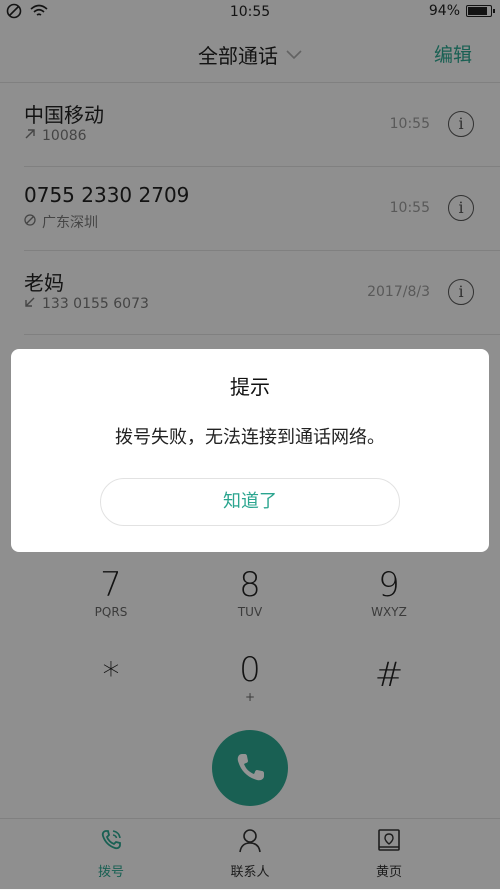  I want to click on dialog-message: 拨号失败，无法连接到通话网络。, so click(250, 437).